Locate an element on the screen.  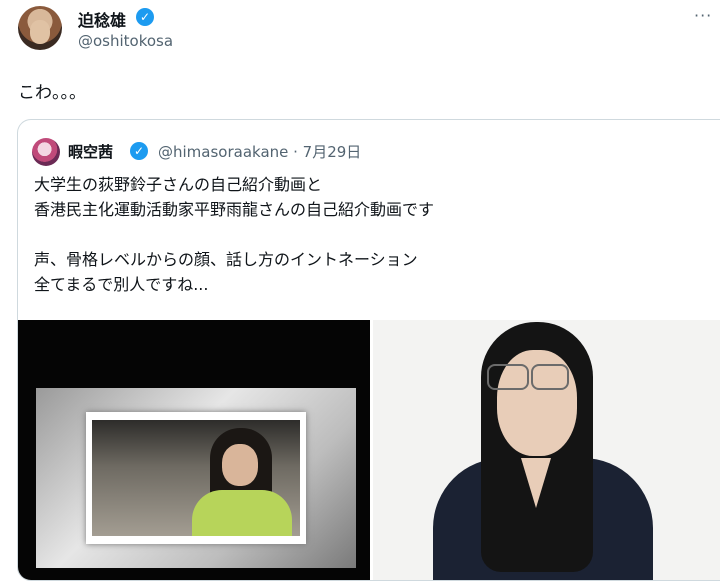
quoted-author-name: 暇空茜 is located at coordinates (91, 152).